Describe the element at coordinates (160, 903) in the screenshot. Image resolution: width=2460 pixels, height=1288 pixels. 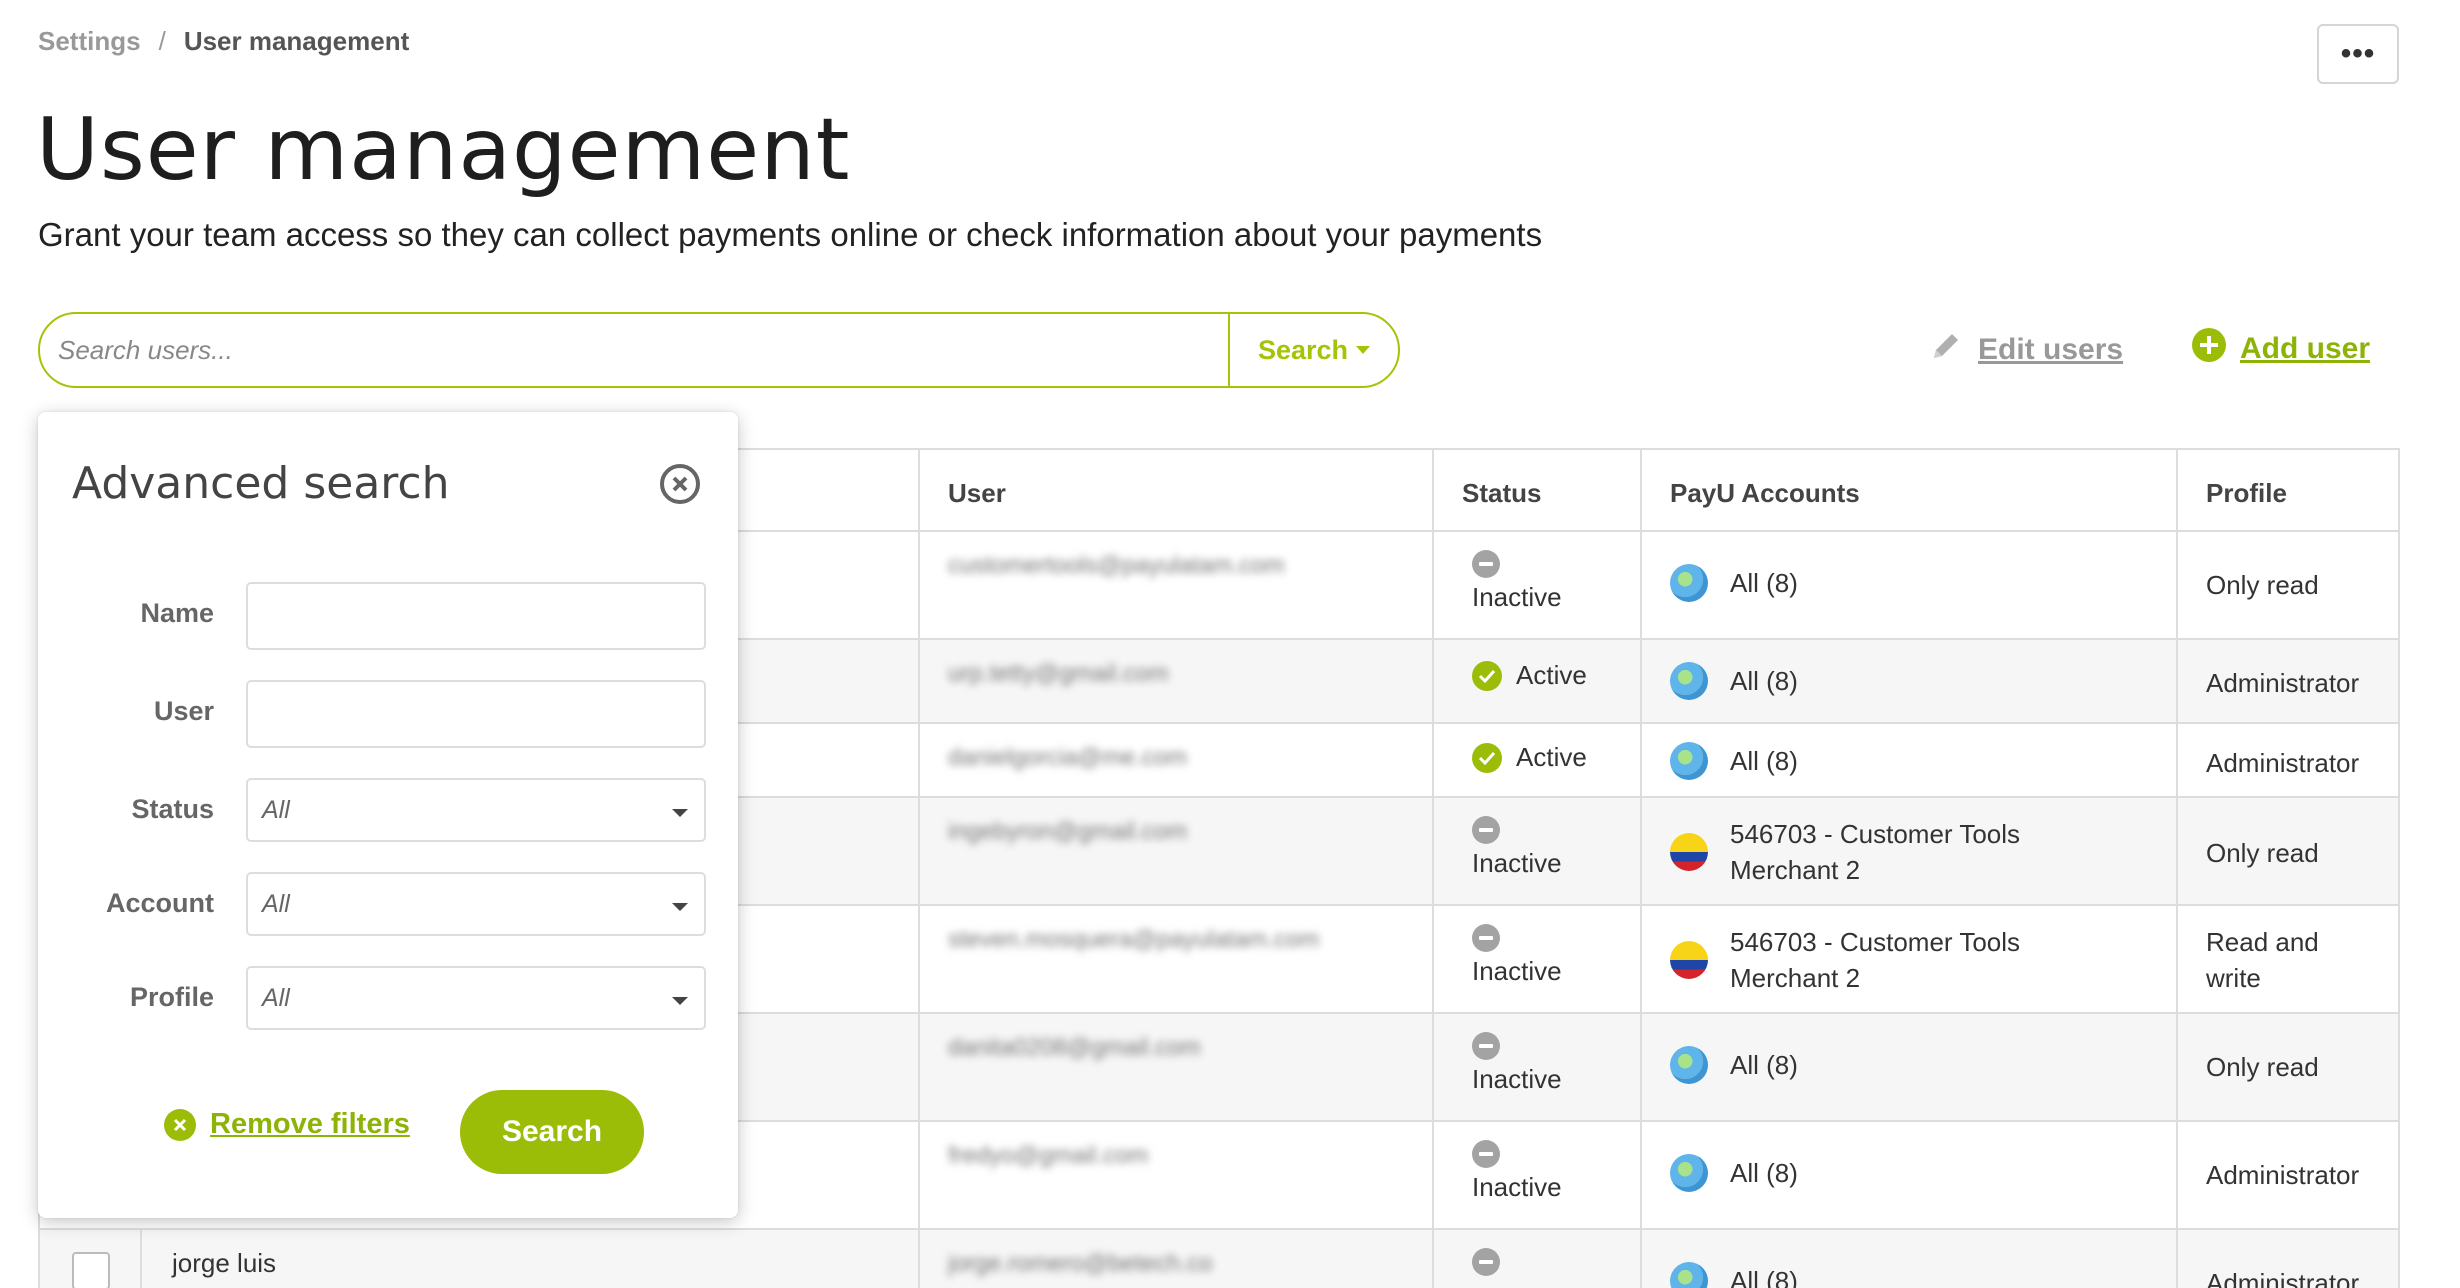
I see `account-label: Account` at that location.